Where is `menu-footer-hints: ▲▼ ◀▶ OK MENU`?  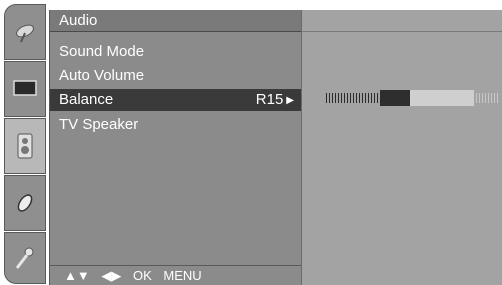 menu-footer-hints: ▲▼ ◀▶ OK MENU is located at coordinates (176, 275).